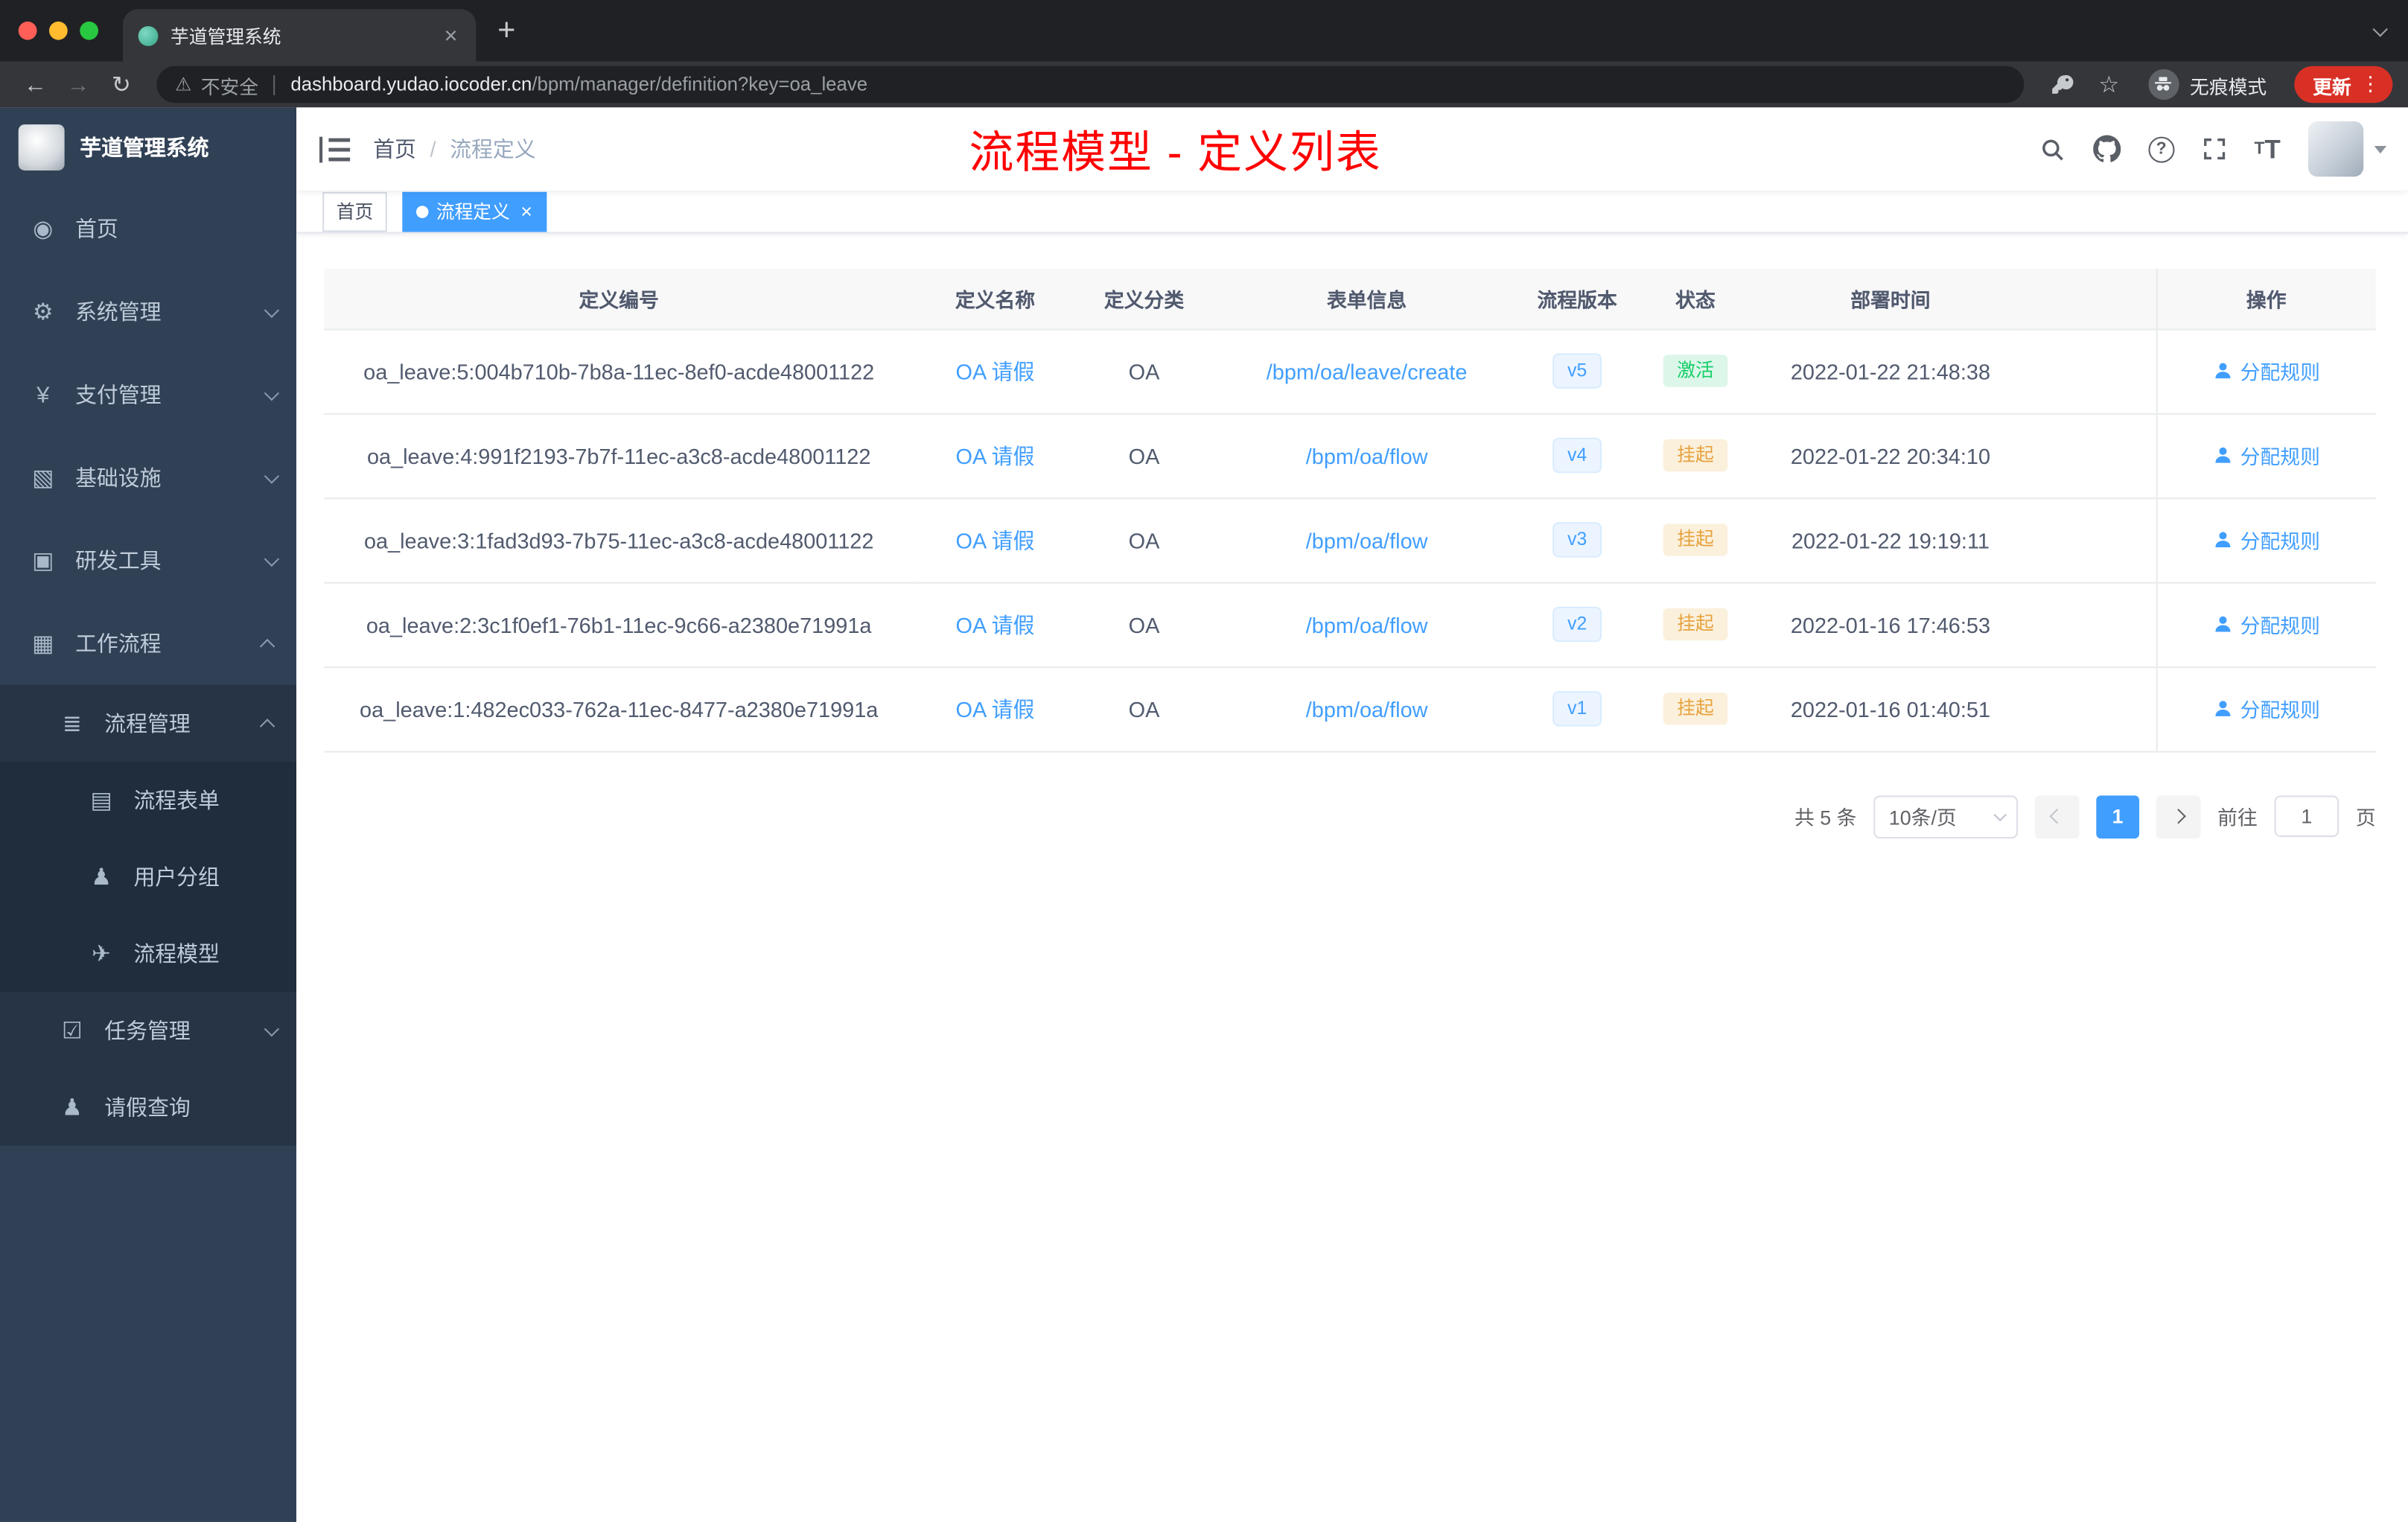 The width and height of the screenshot is (2408, 1522). What do you see at coordinates (148, 1107) in the screenshot?
I see `sidebar-item-leave-query: ♟ 请假查询` at bounding box center [148, 1107].